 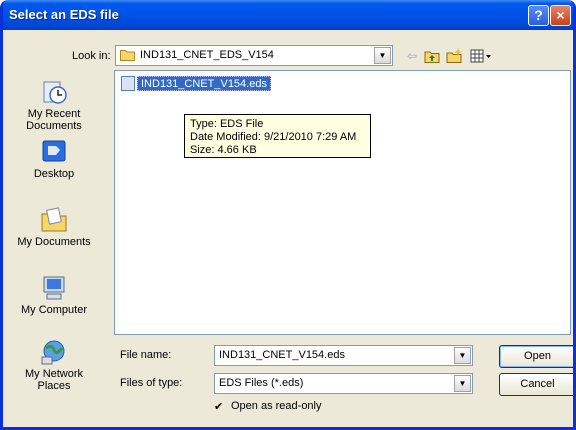 I want to click on close-button: ×, so click(x=560, y=15).